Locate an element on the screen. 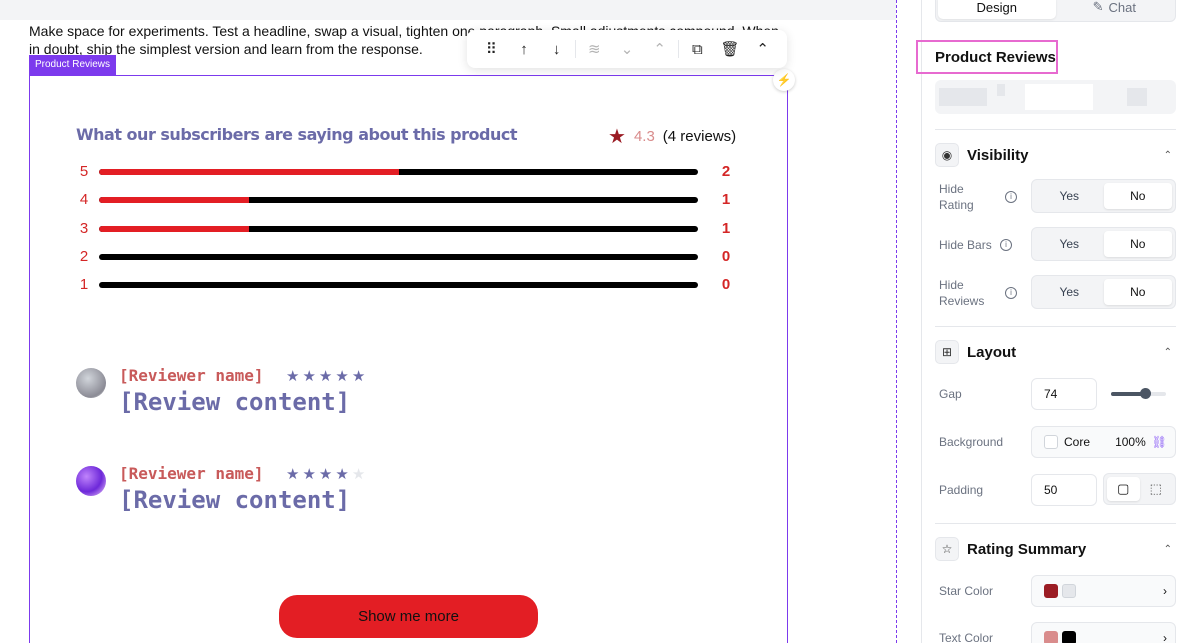 This screenshot has width=1179, height=643. tab-design: Design is located at coordinates (997, 9).